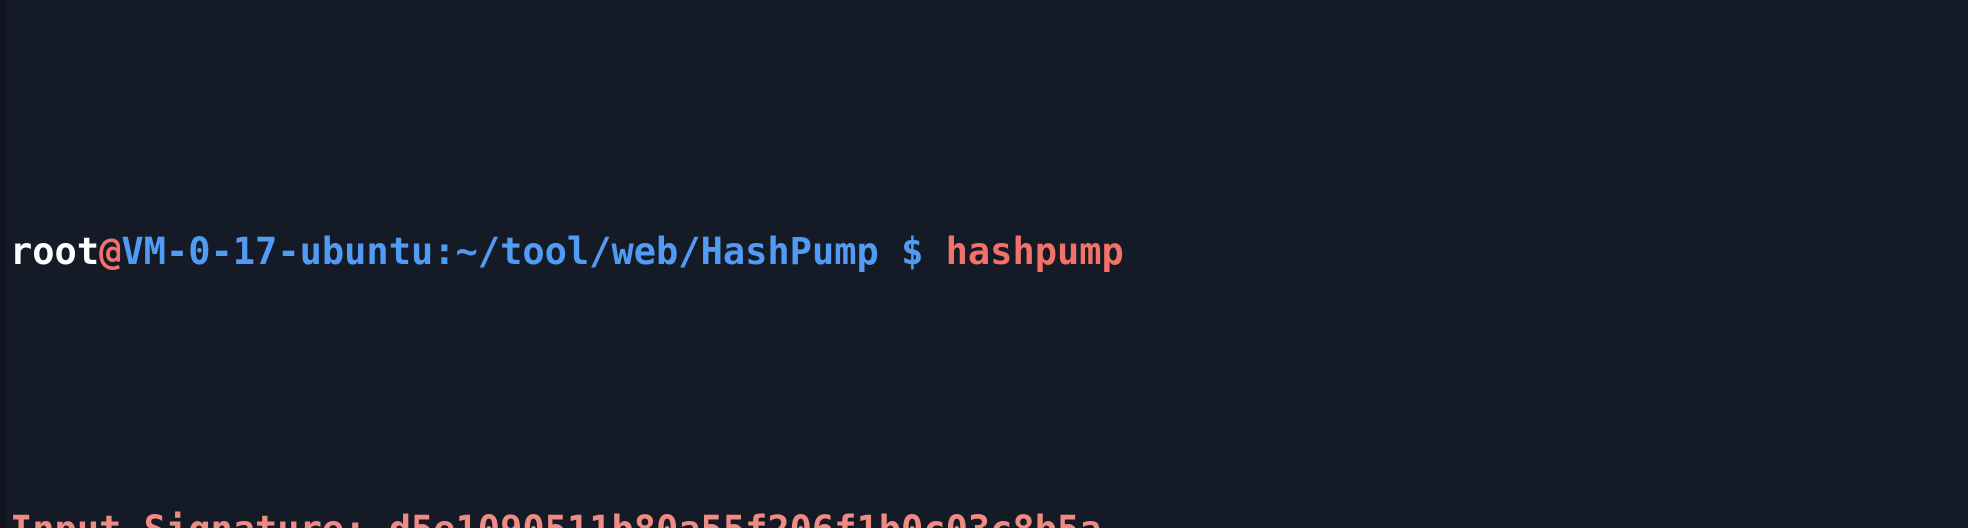 The width and height of the screenshot is (1968, 528). Describe the element at coordinates (912, 251) in the screenshot. I see `prompt-dollar-symbol: $` at that location.